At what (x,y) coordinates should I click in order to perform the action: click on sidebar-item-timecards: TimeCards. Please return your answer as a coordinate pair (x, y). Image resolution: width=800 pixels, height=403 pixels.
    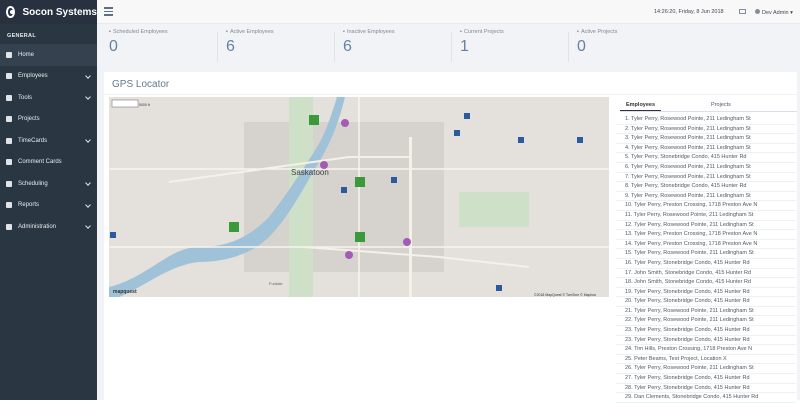
    Looking at the image, I should click on (48, 141).